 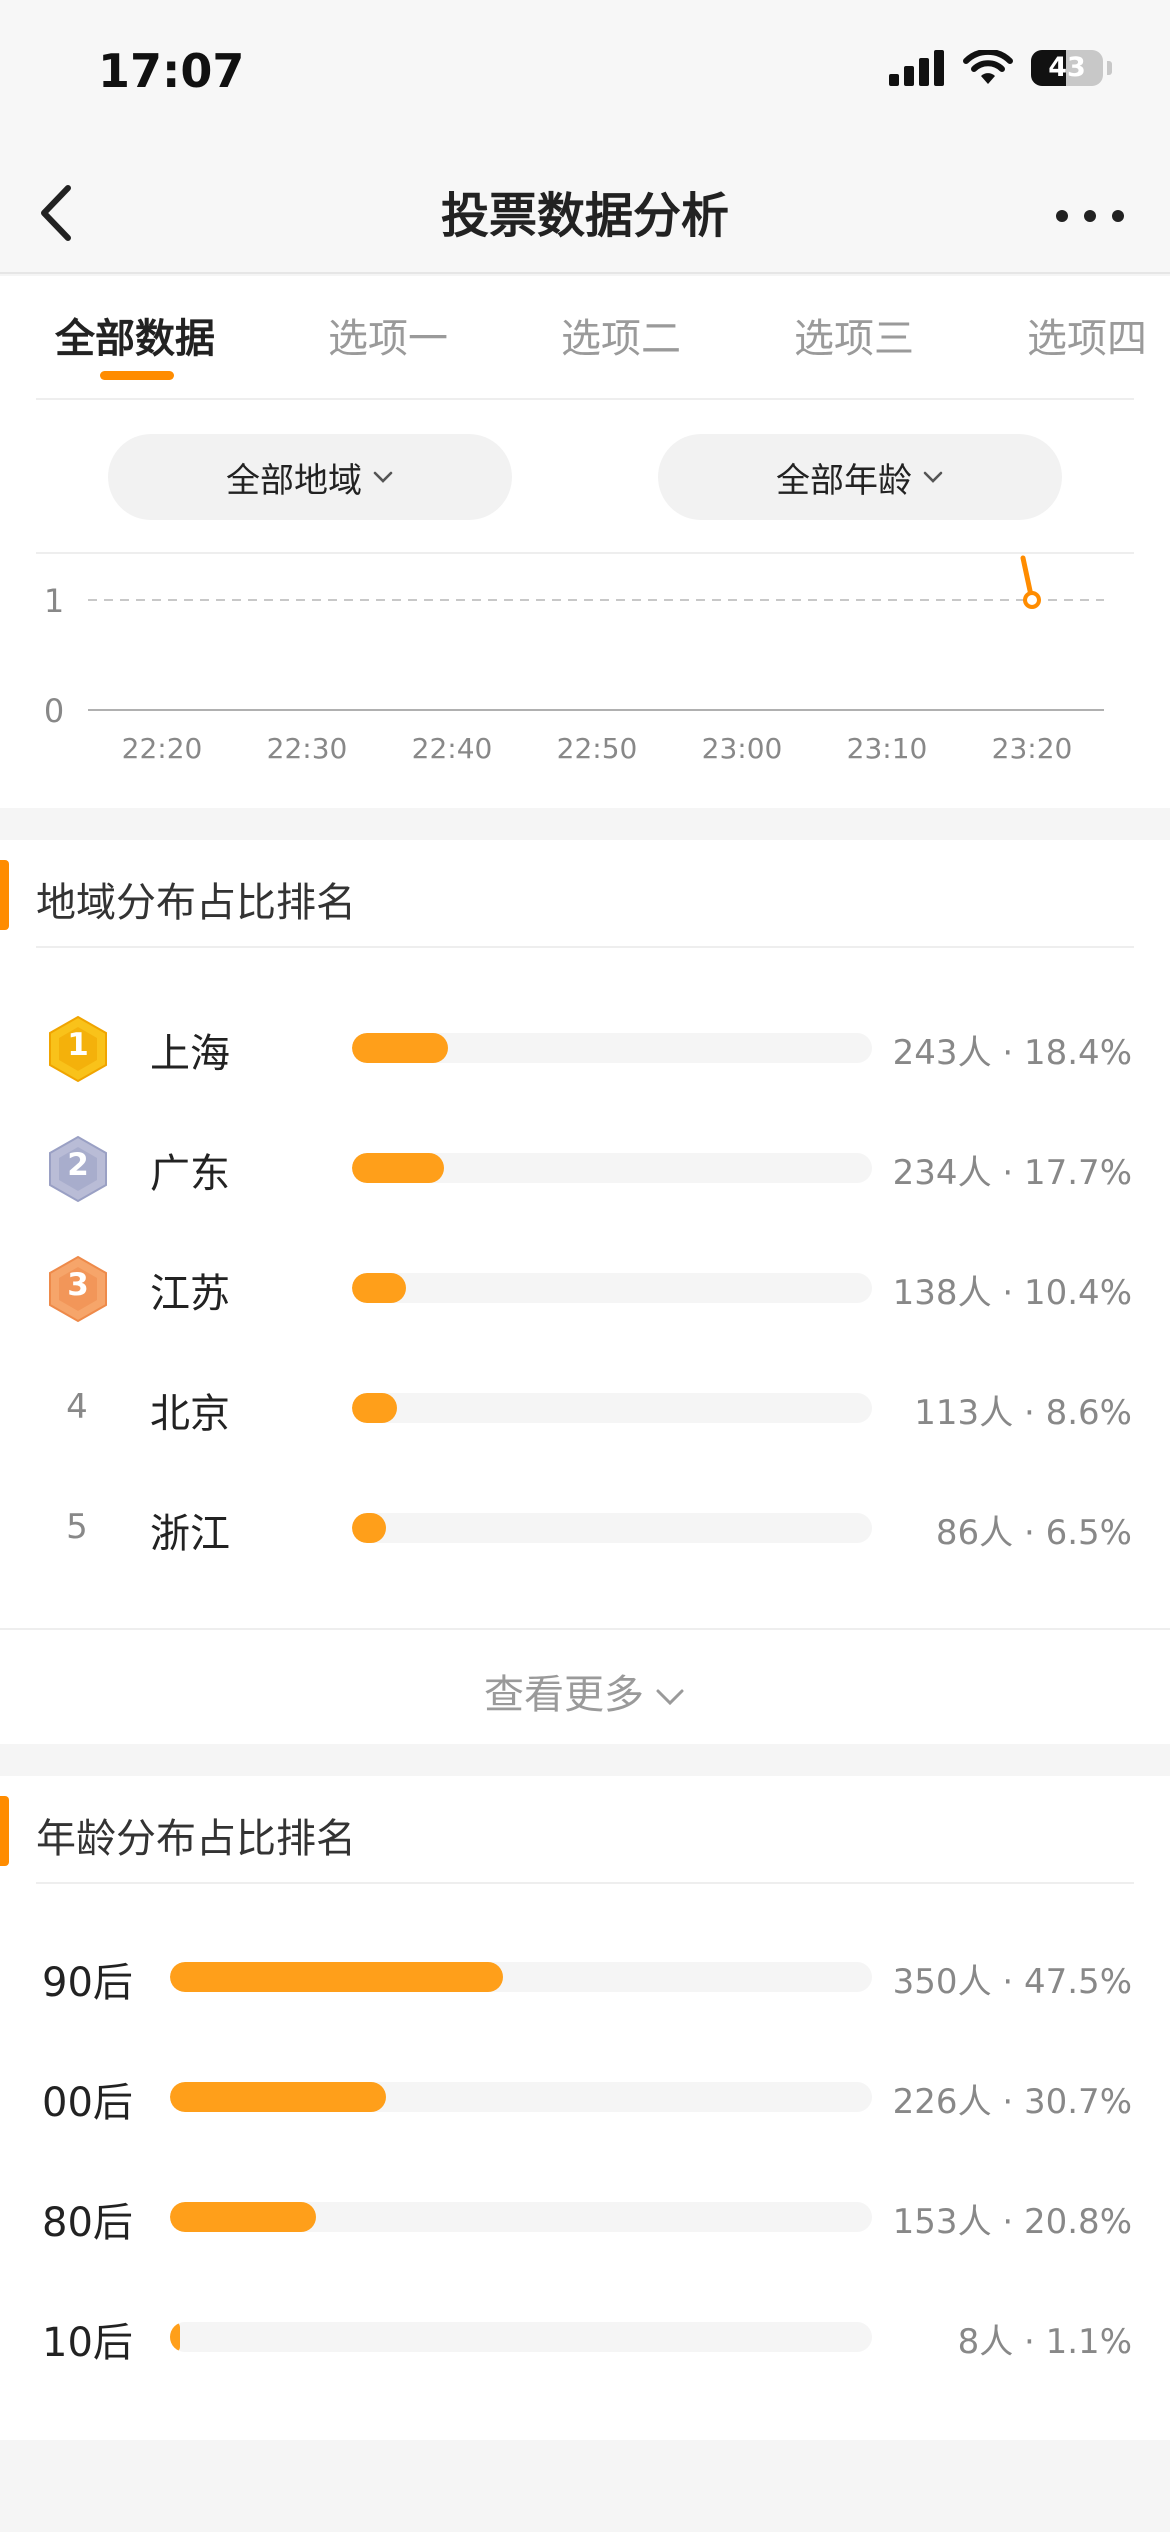 I want to click on signal-icon, so click(x=916, y=68).